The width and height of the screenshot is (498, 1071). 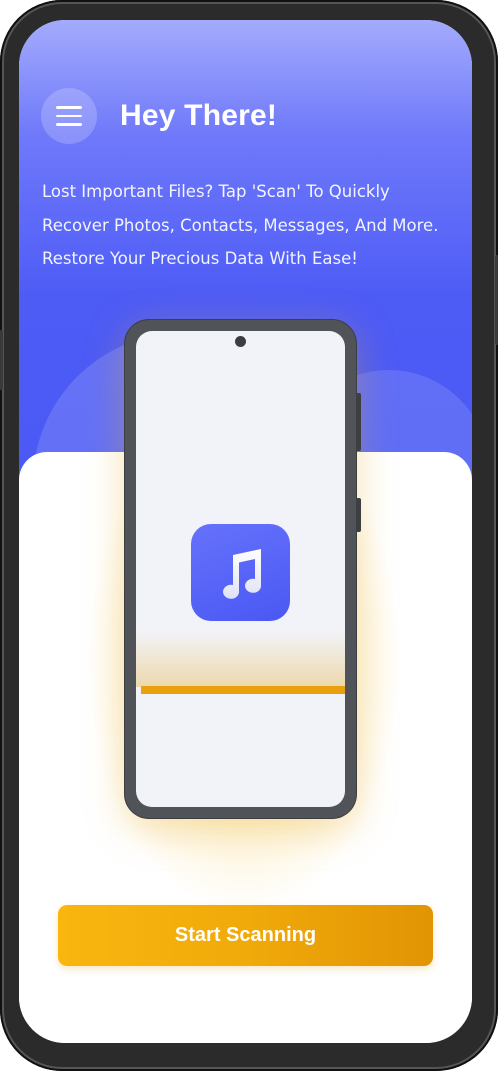 I want to click on device-side-key-left, so click(x=1, y=360).